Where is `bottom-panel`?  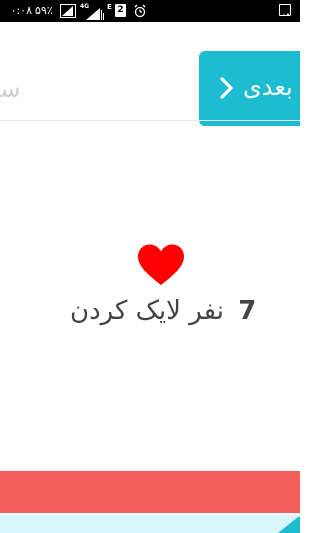 bottom-panel is located at coordinates (150, 524).